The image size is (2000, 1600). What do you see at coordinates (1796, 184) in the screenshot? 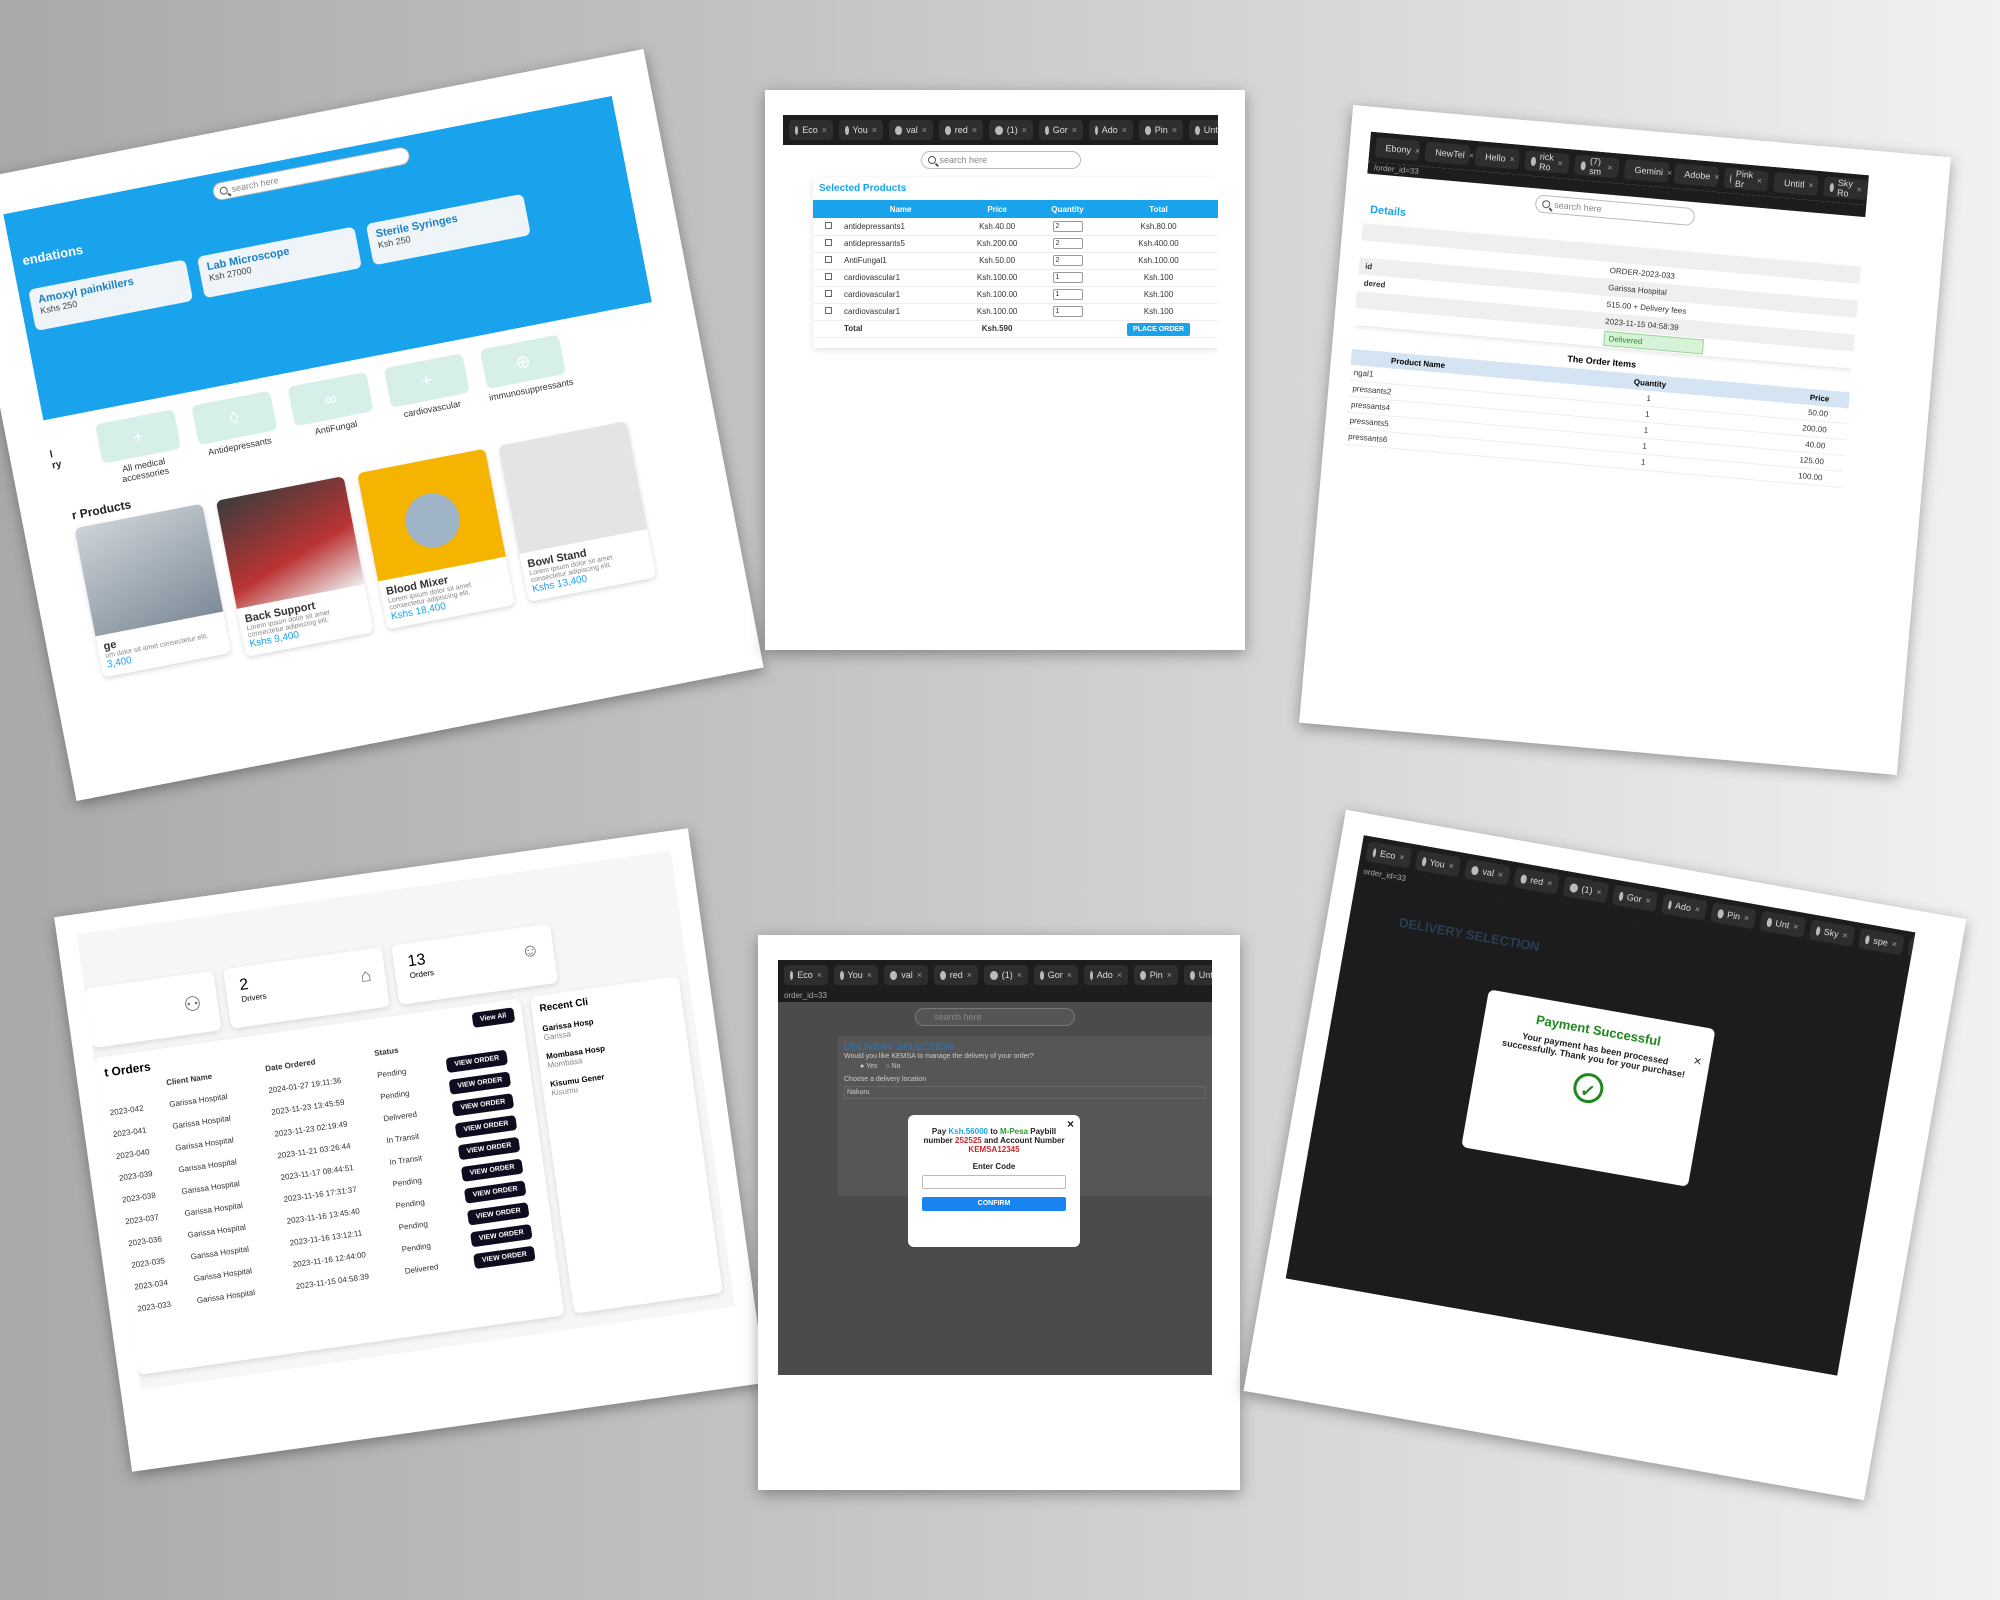
I see `browser-tab: Untitl ×` at bounding box center [1796, 184].